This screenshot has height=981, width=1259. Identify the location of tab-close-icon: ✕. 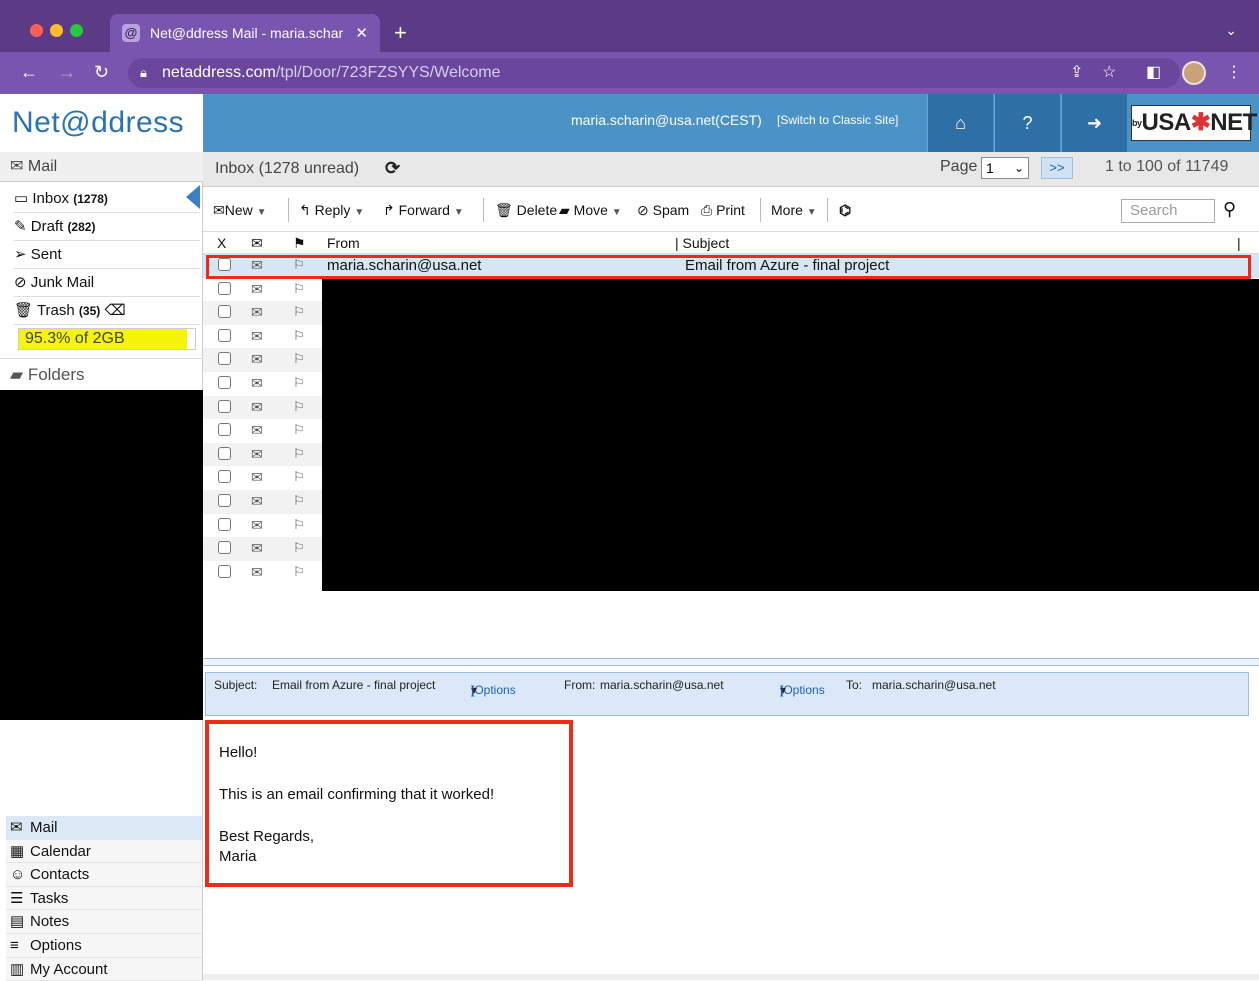
(361, 33).